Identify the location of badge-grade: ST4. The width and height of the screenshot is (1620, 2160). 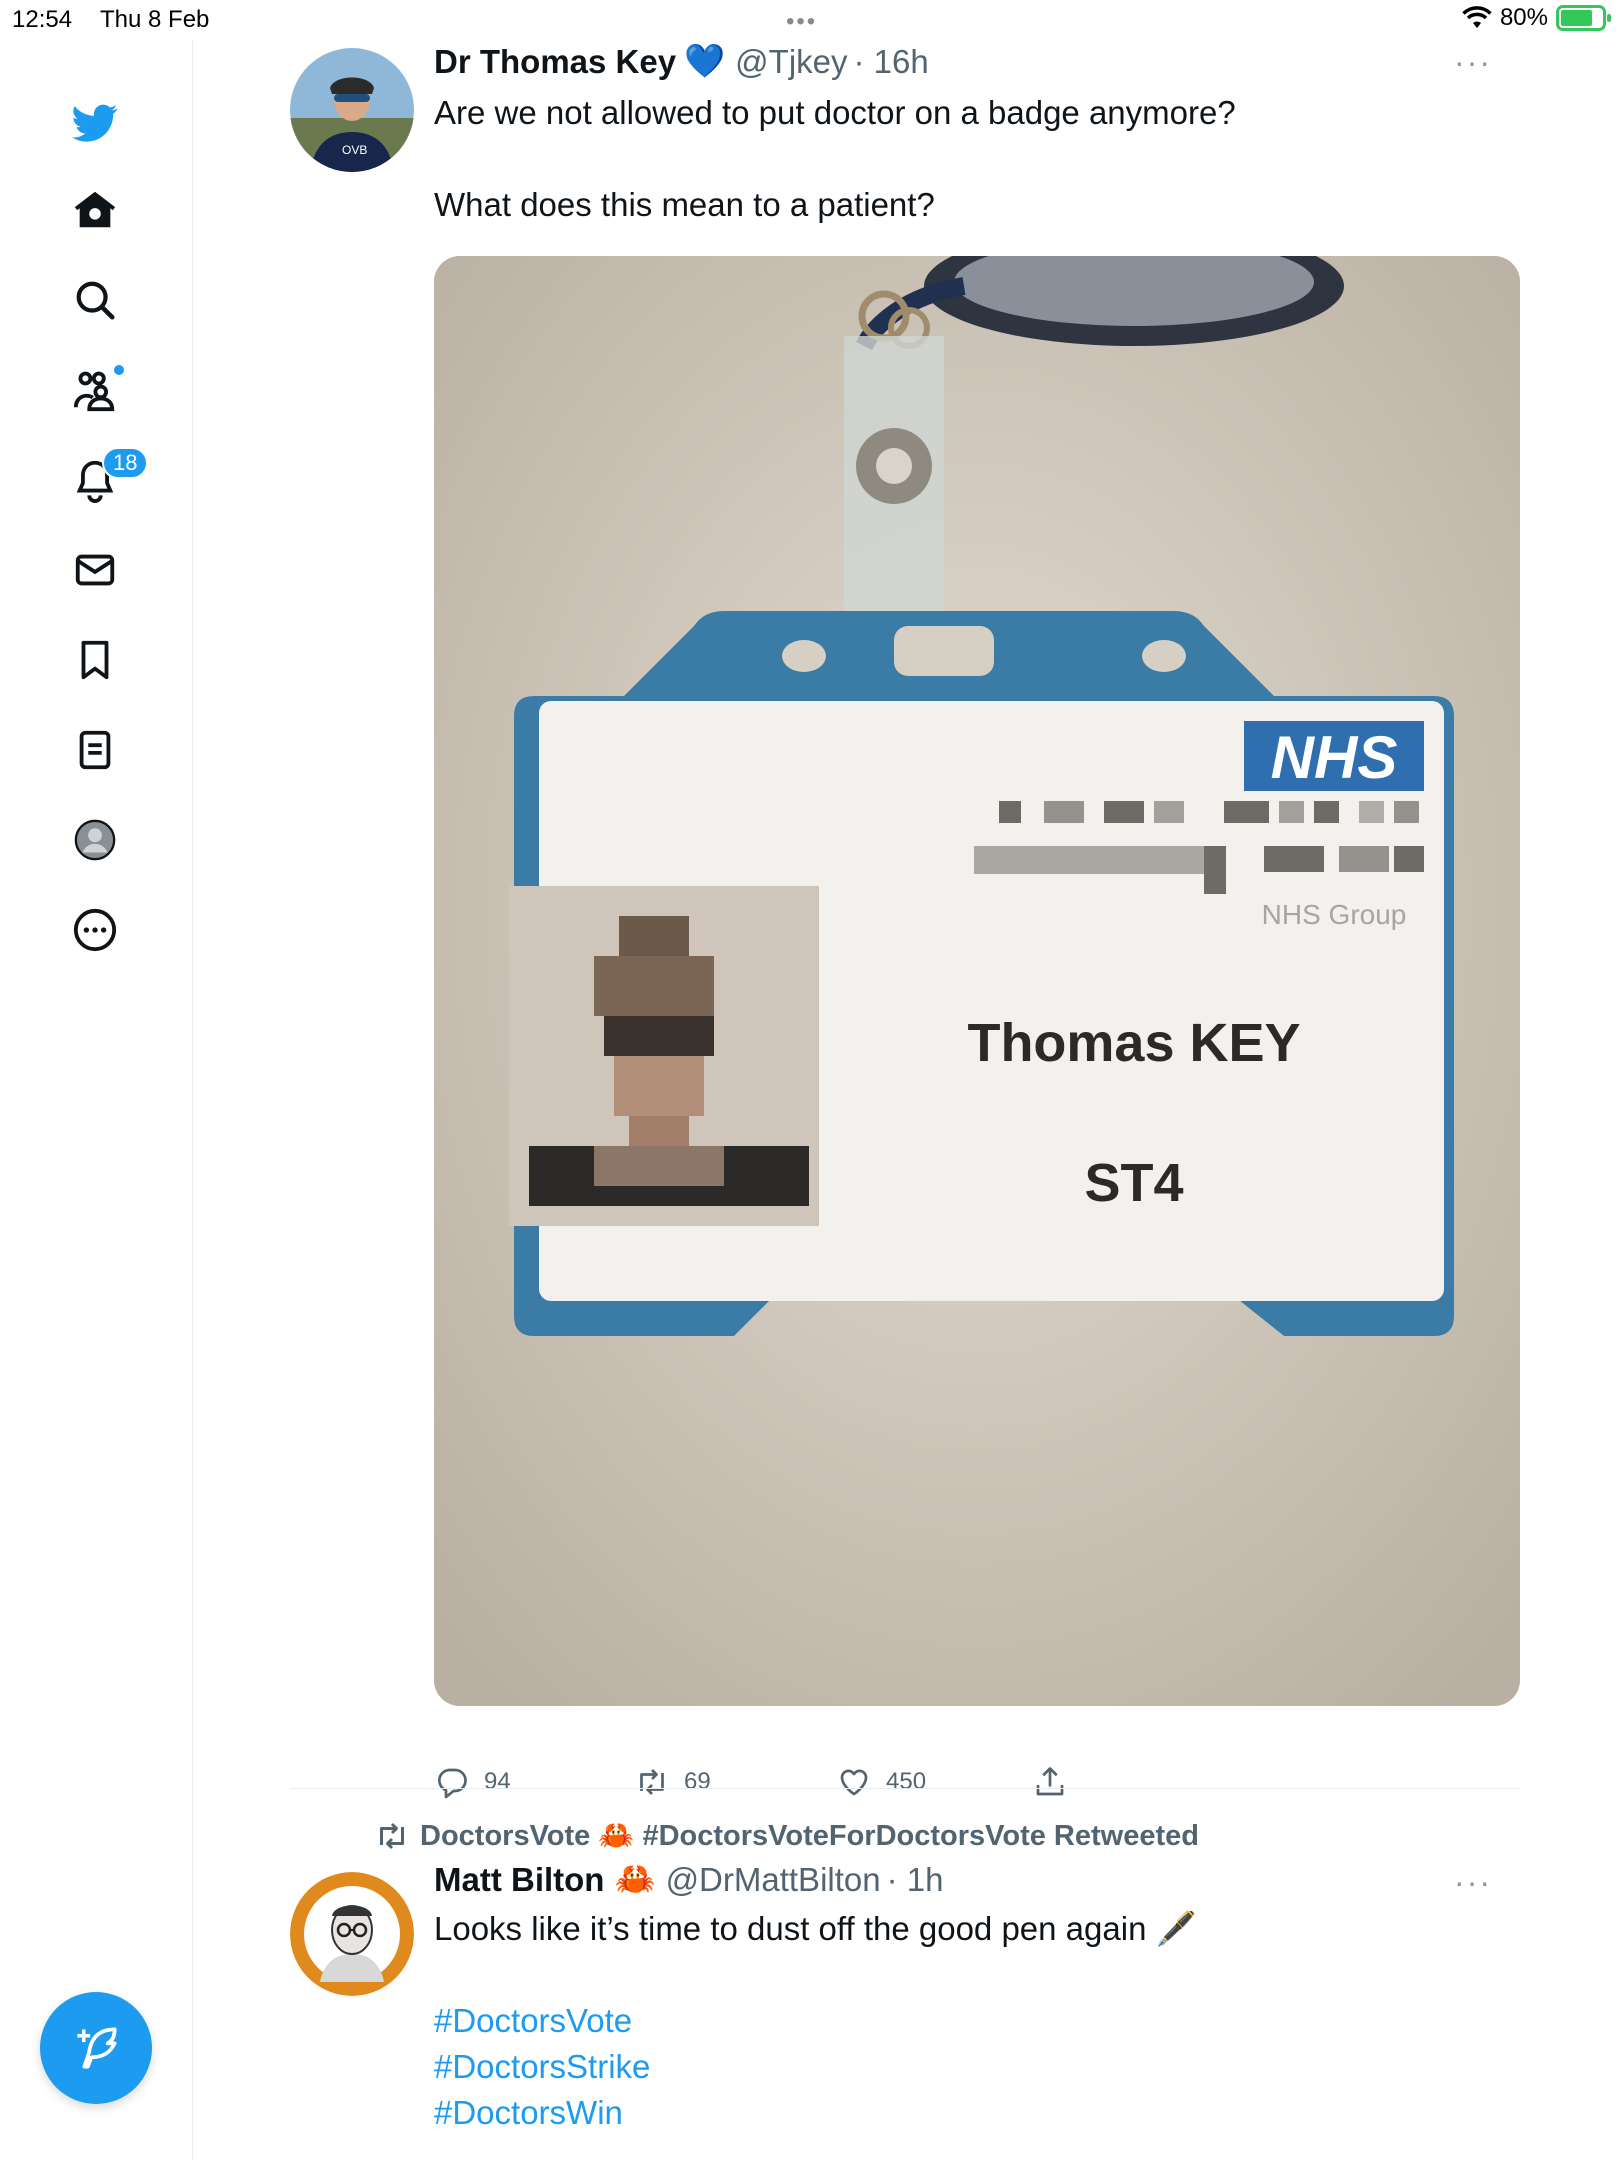
(1133, 1183).